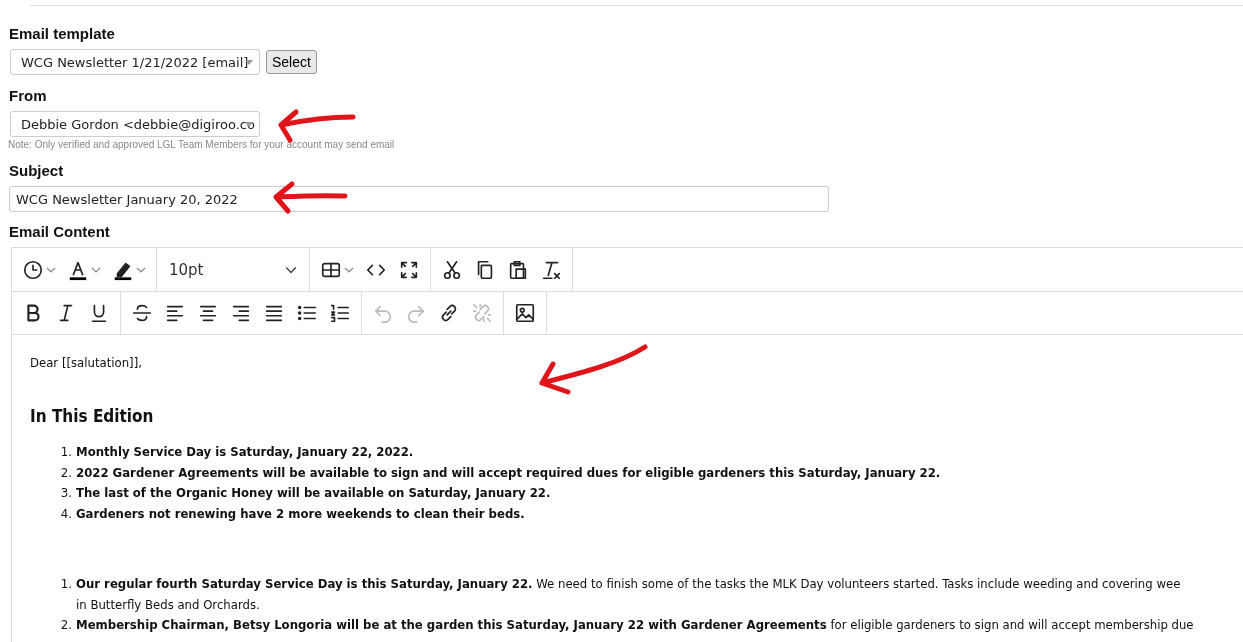 The image size is (1243, 642). I want to click on subject-field: WCG Newsletter January 20, 2022, so click(419, 199).